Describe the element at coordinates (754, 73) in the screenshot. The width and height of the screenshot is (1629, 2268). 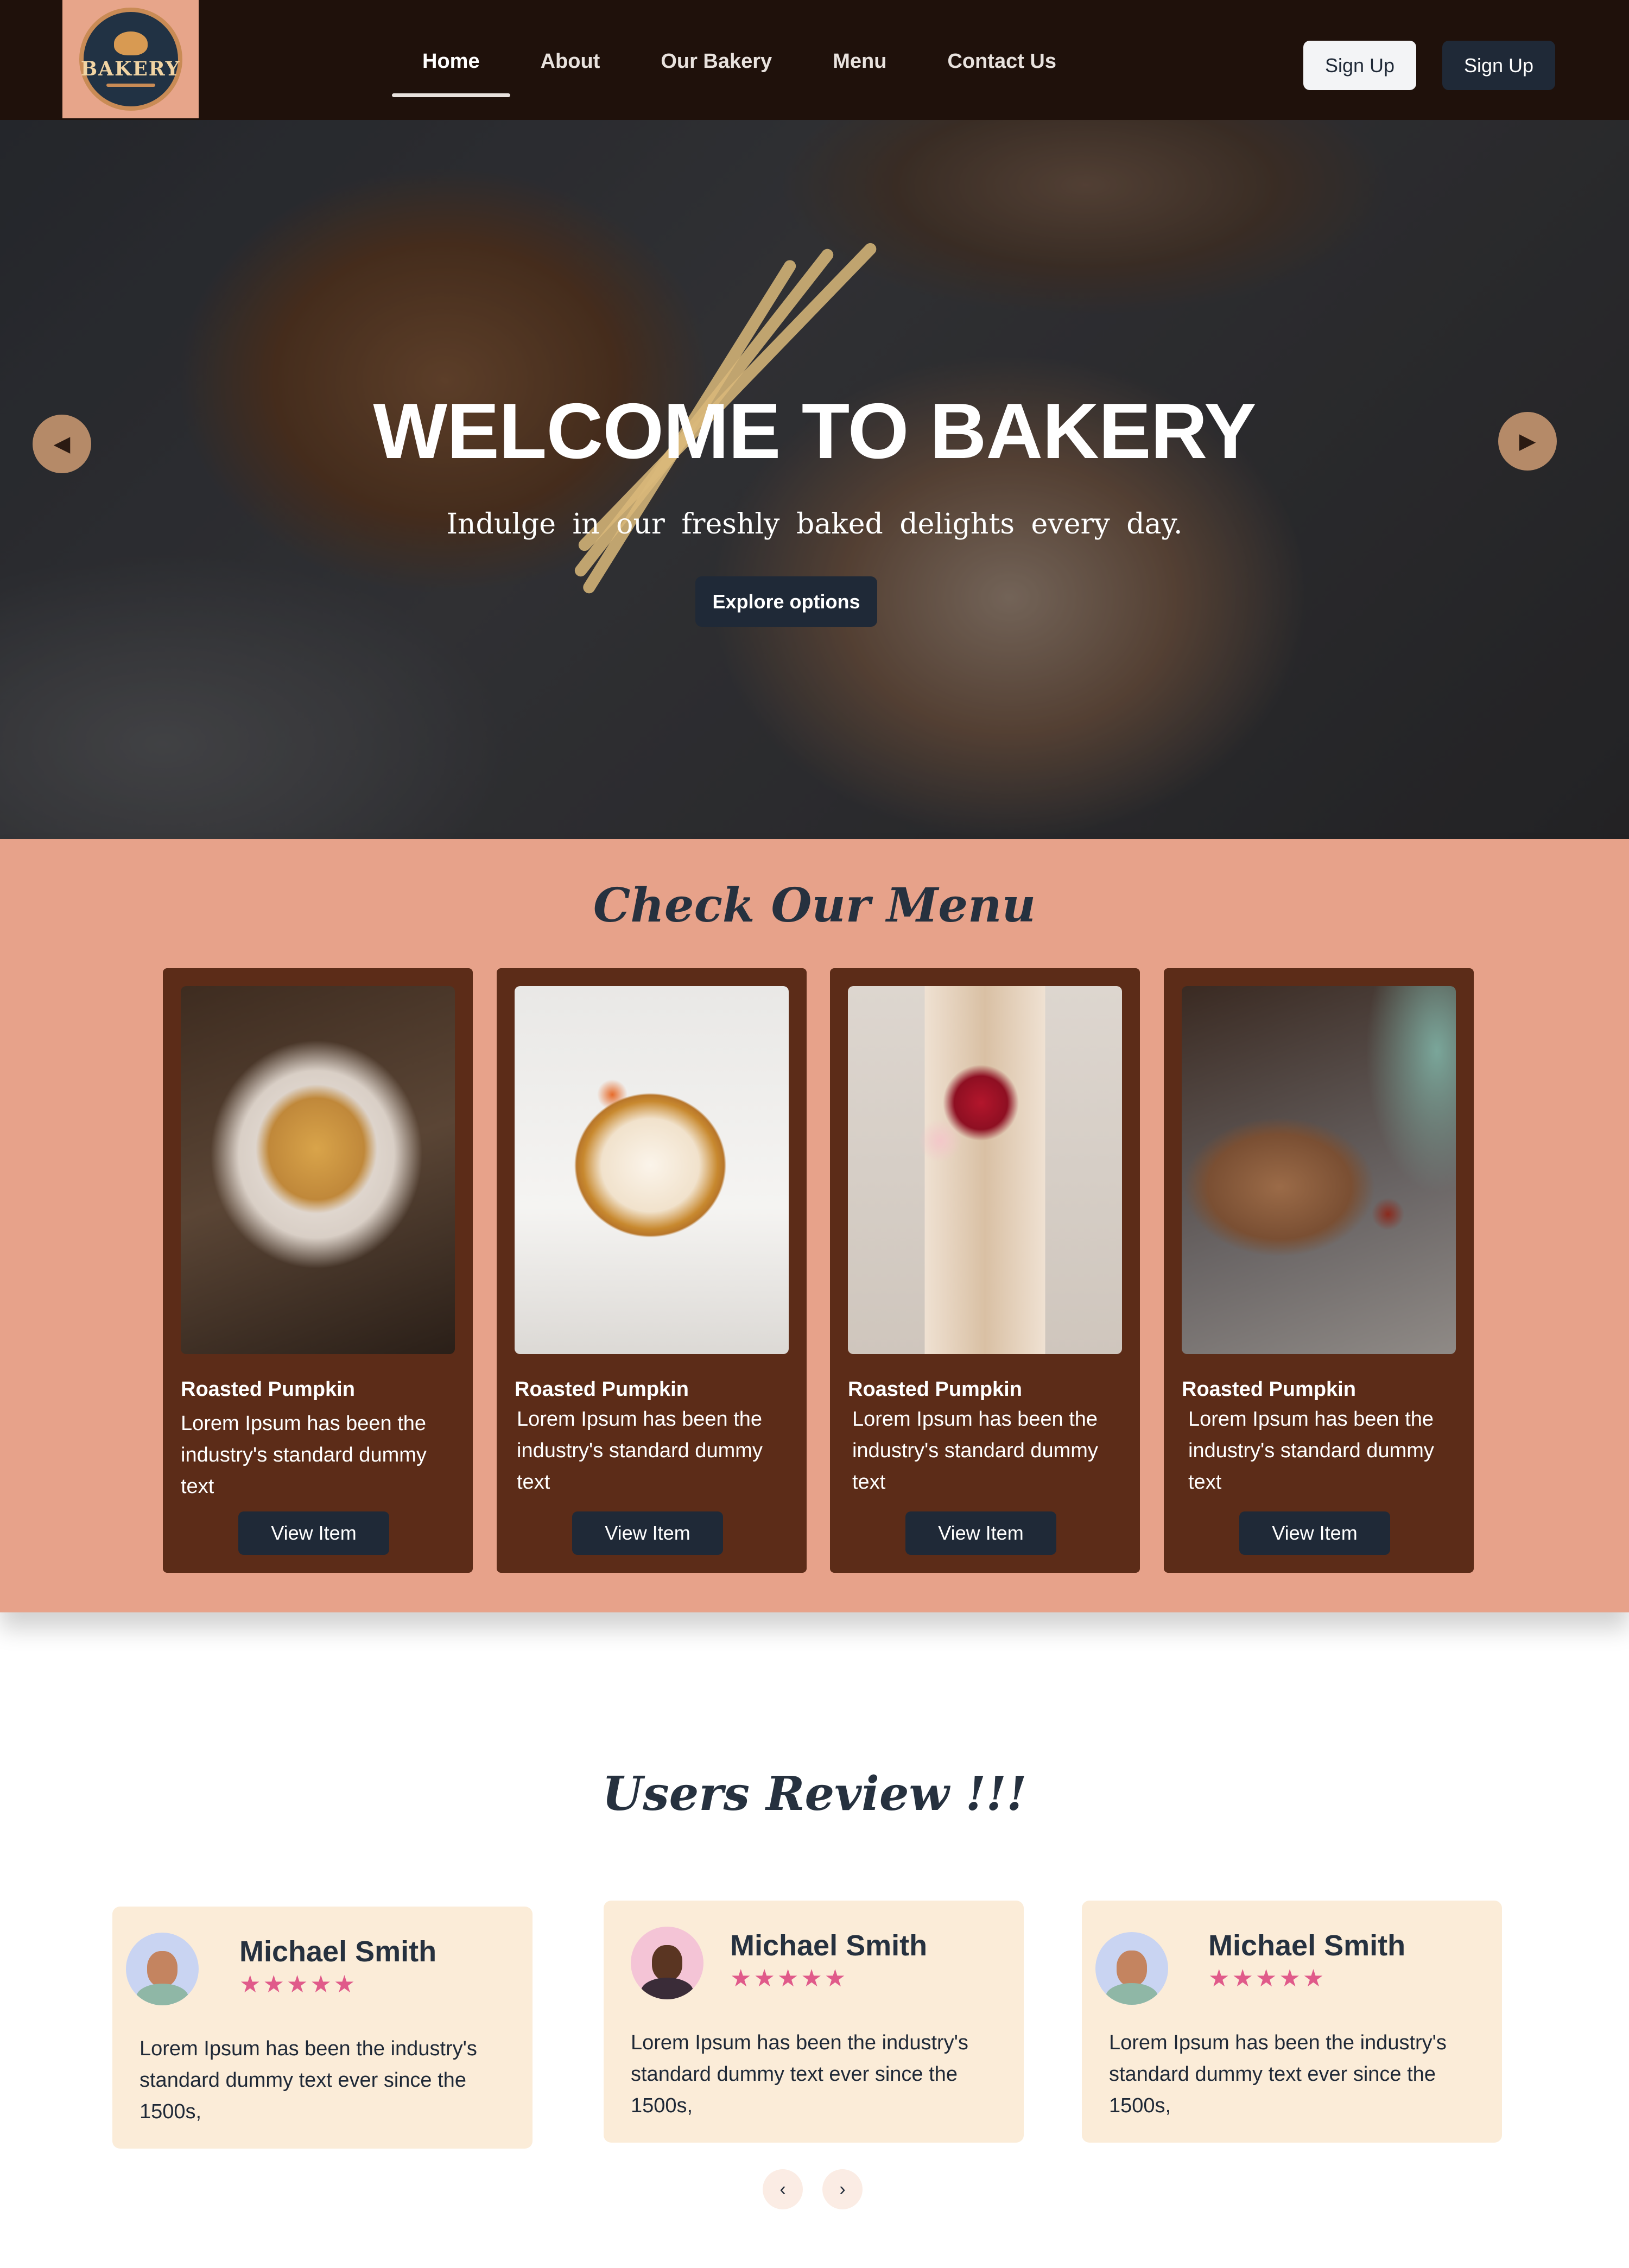
I see `nav-links: Home About Our Bakery Menu Contact Us` at that location.